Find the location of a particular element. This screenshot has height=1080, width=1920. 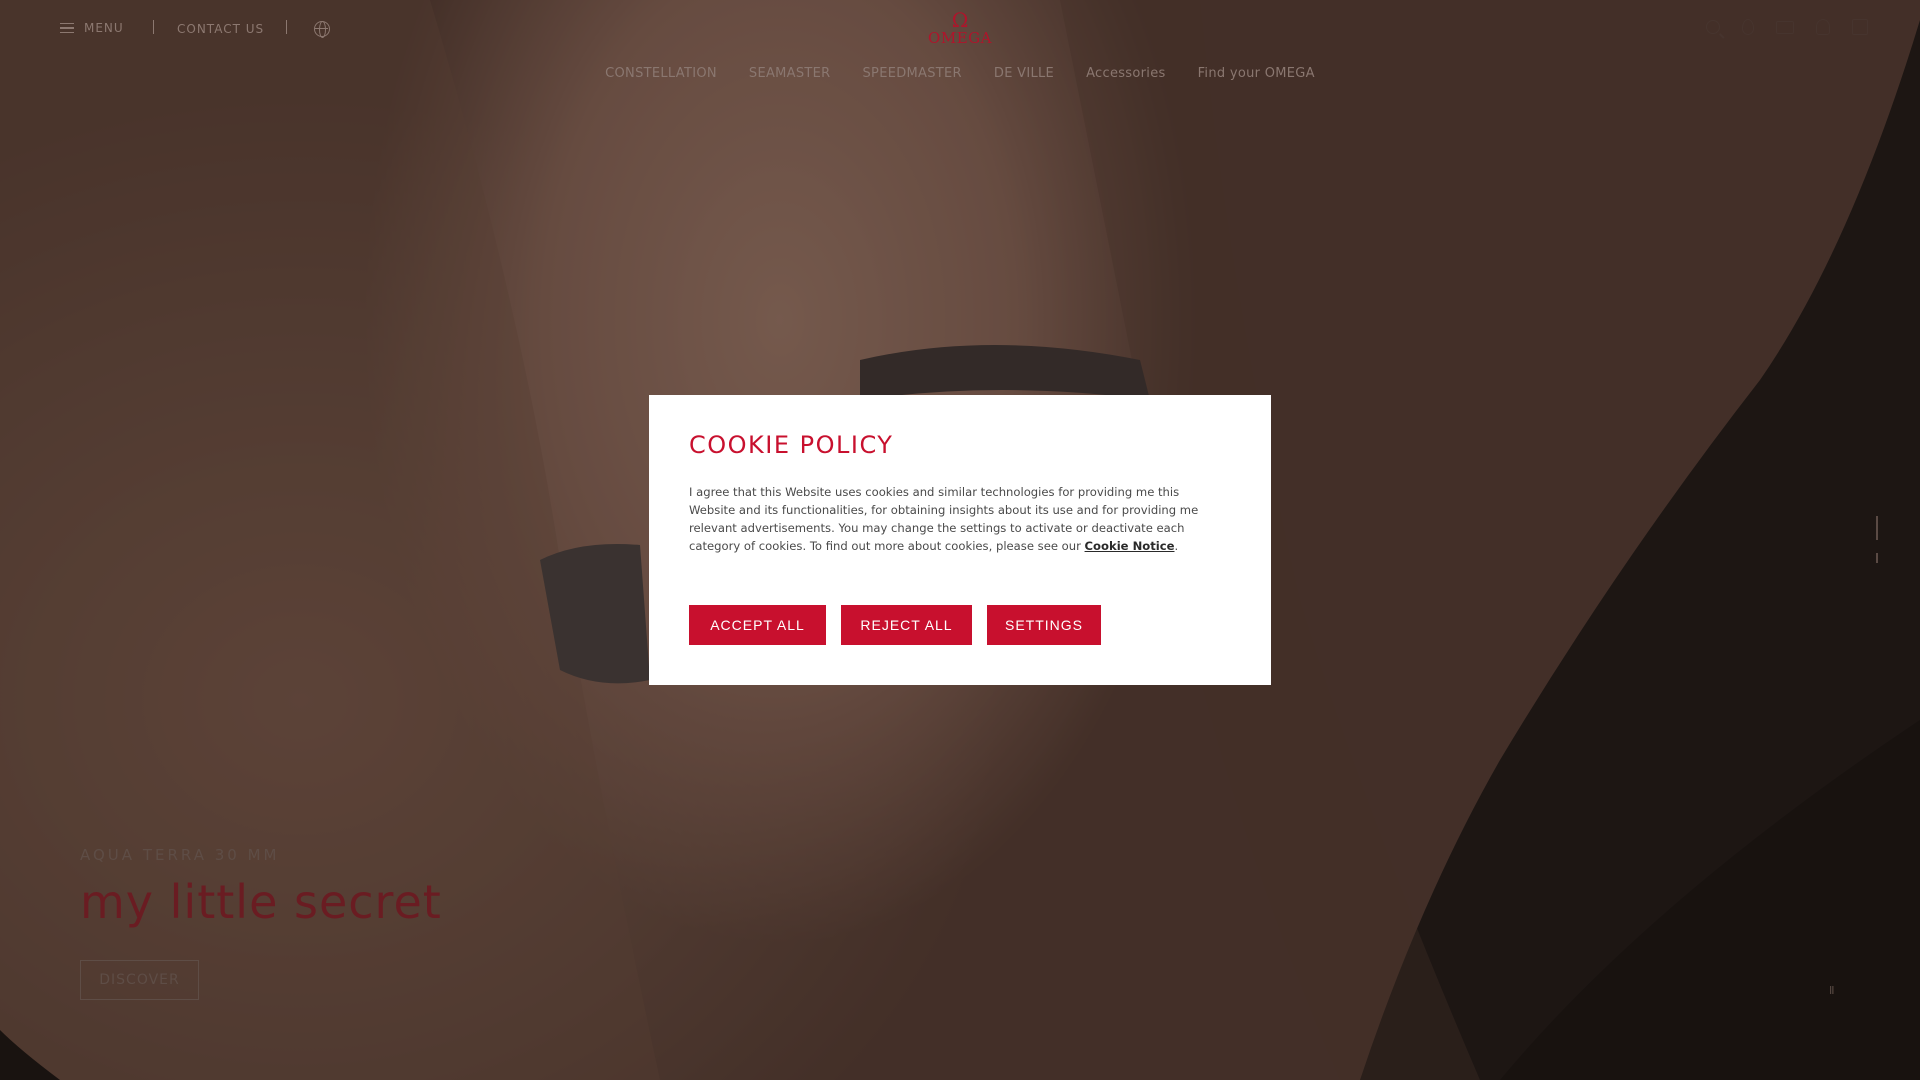

hero-headline: my little secret is located at coordinates (261, 902).